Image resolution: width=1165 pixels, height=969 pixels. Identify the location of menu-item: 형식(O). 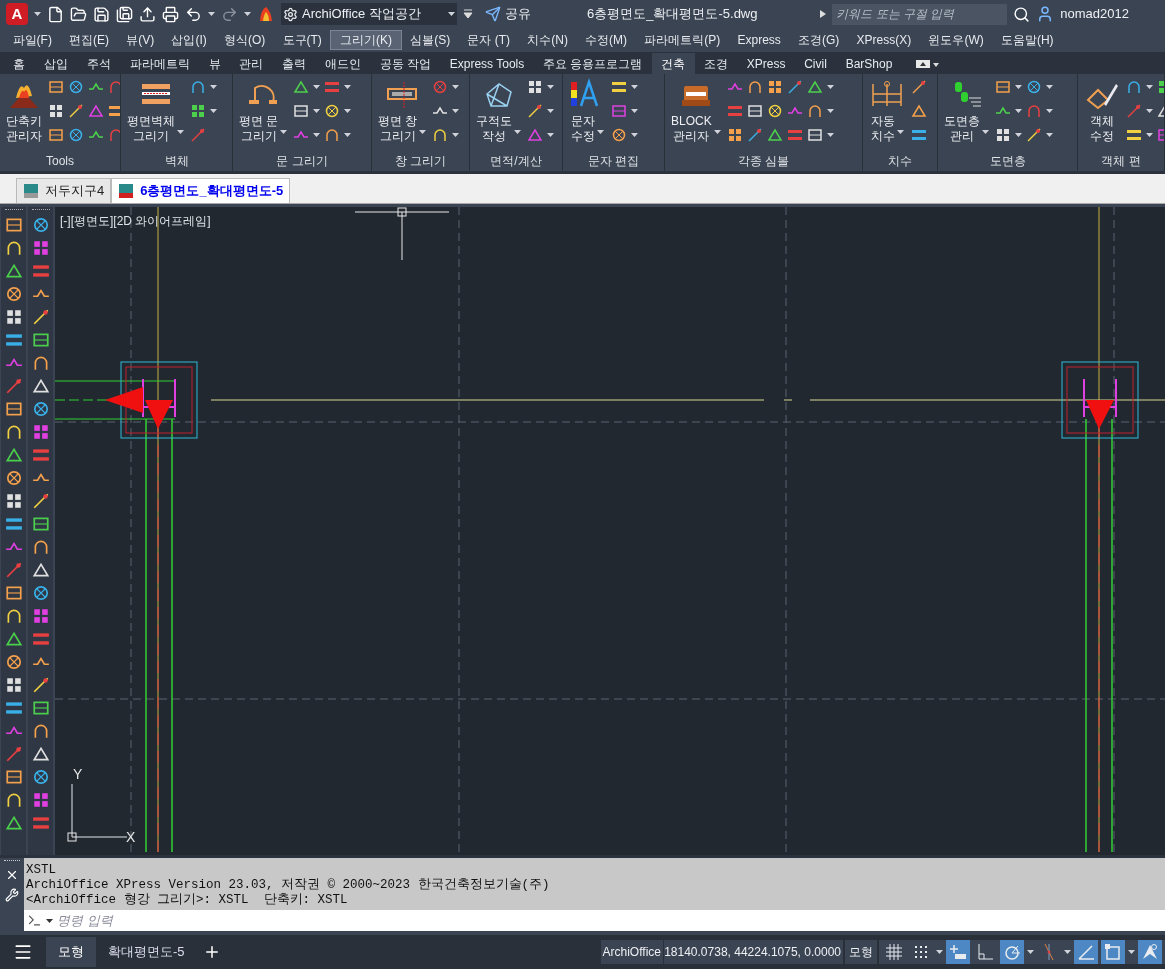
(244, 40).